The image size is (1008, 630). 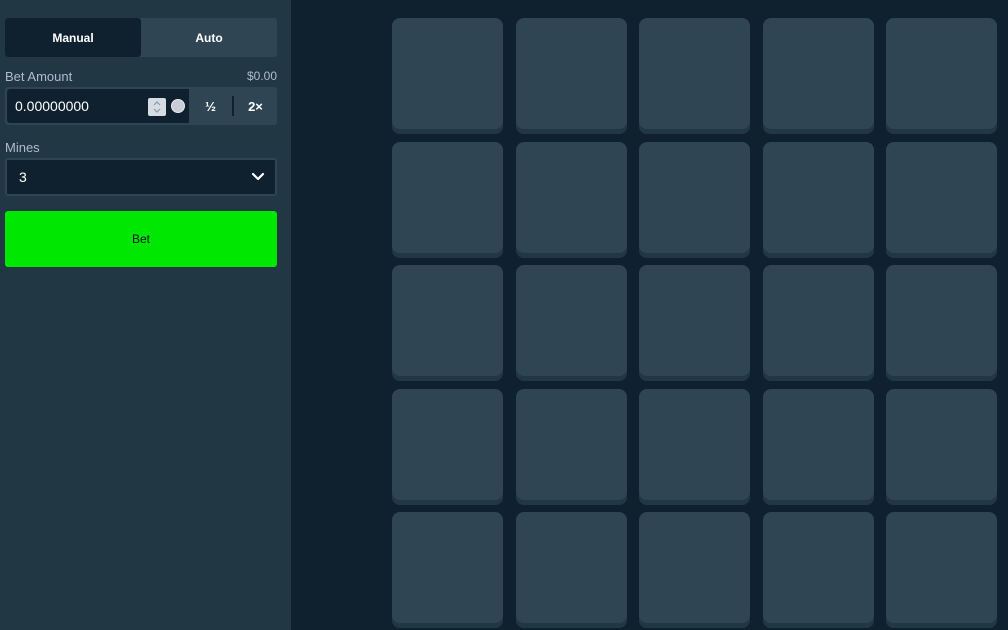 I want to click on tab-auto: Auto, so click(x=209, y=37).